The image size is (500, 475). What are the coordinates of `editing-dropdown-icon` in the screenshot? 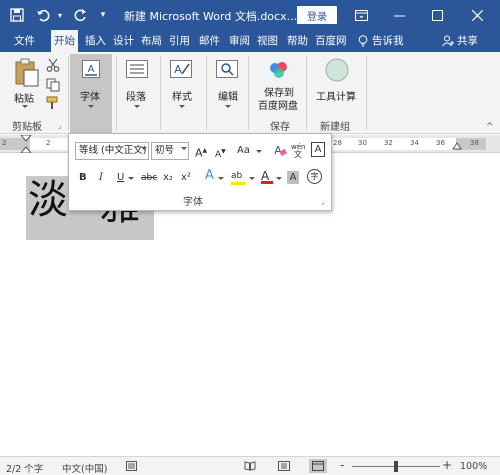 It's located at (228, 106).